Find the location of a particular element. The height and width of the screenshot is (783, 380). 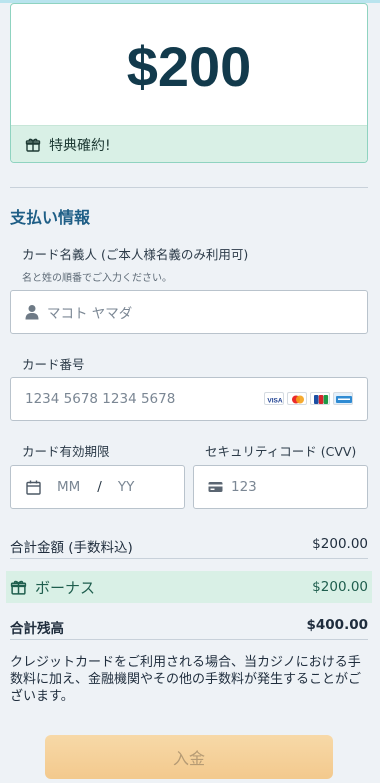

jcb-icon is located at coordinates (320, 398).